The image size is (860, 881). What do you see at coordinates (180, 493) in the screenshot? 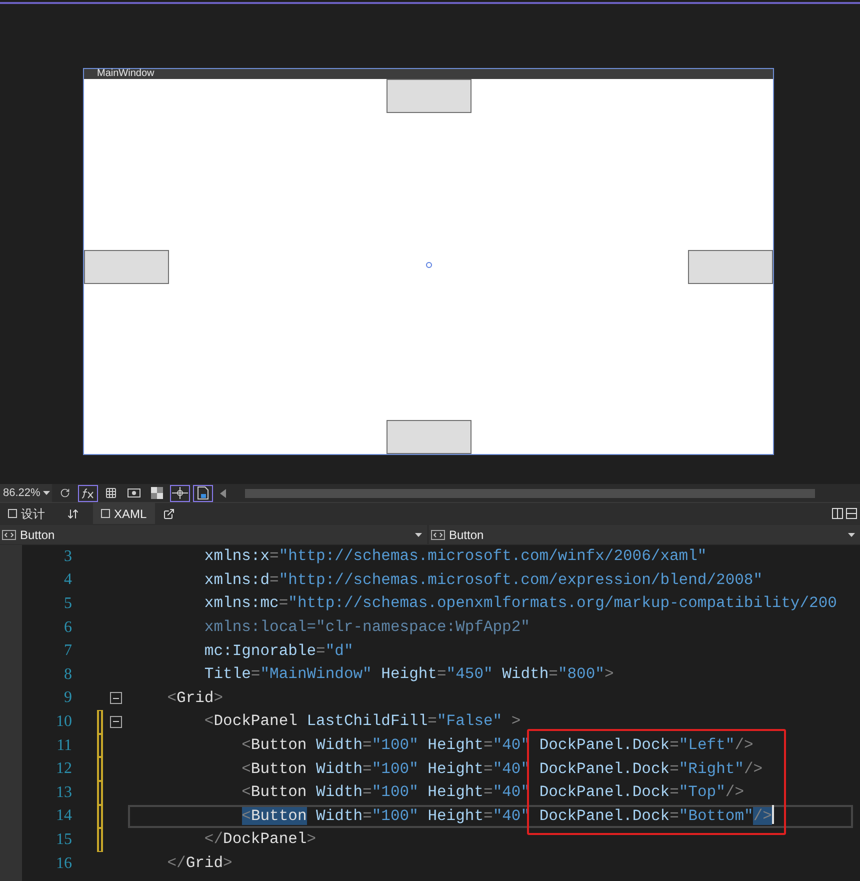
I see `snap-lines-icon` at bounding box center [180, 493].